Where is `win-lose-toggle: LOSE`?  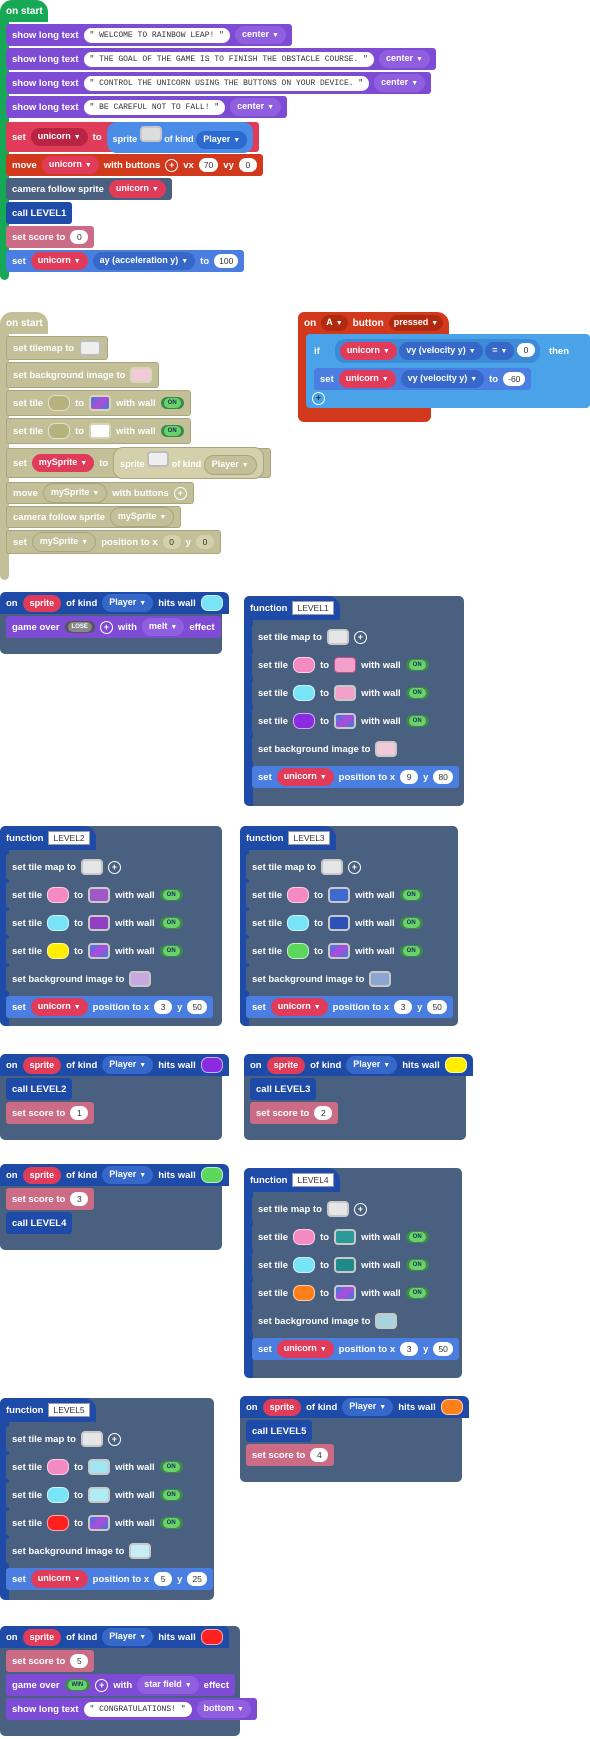 win-lose-toggle: LOSE is located at coordinates (79, 627).